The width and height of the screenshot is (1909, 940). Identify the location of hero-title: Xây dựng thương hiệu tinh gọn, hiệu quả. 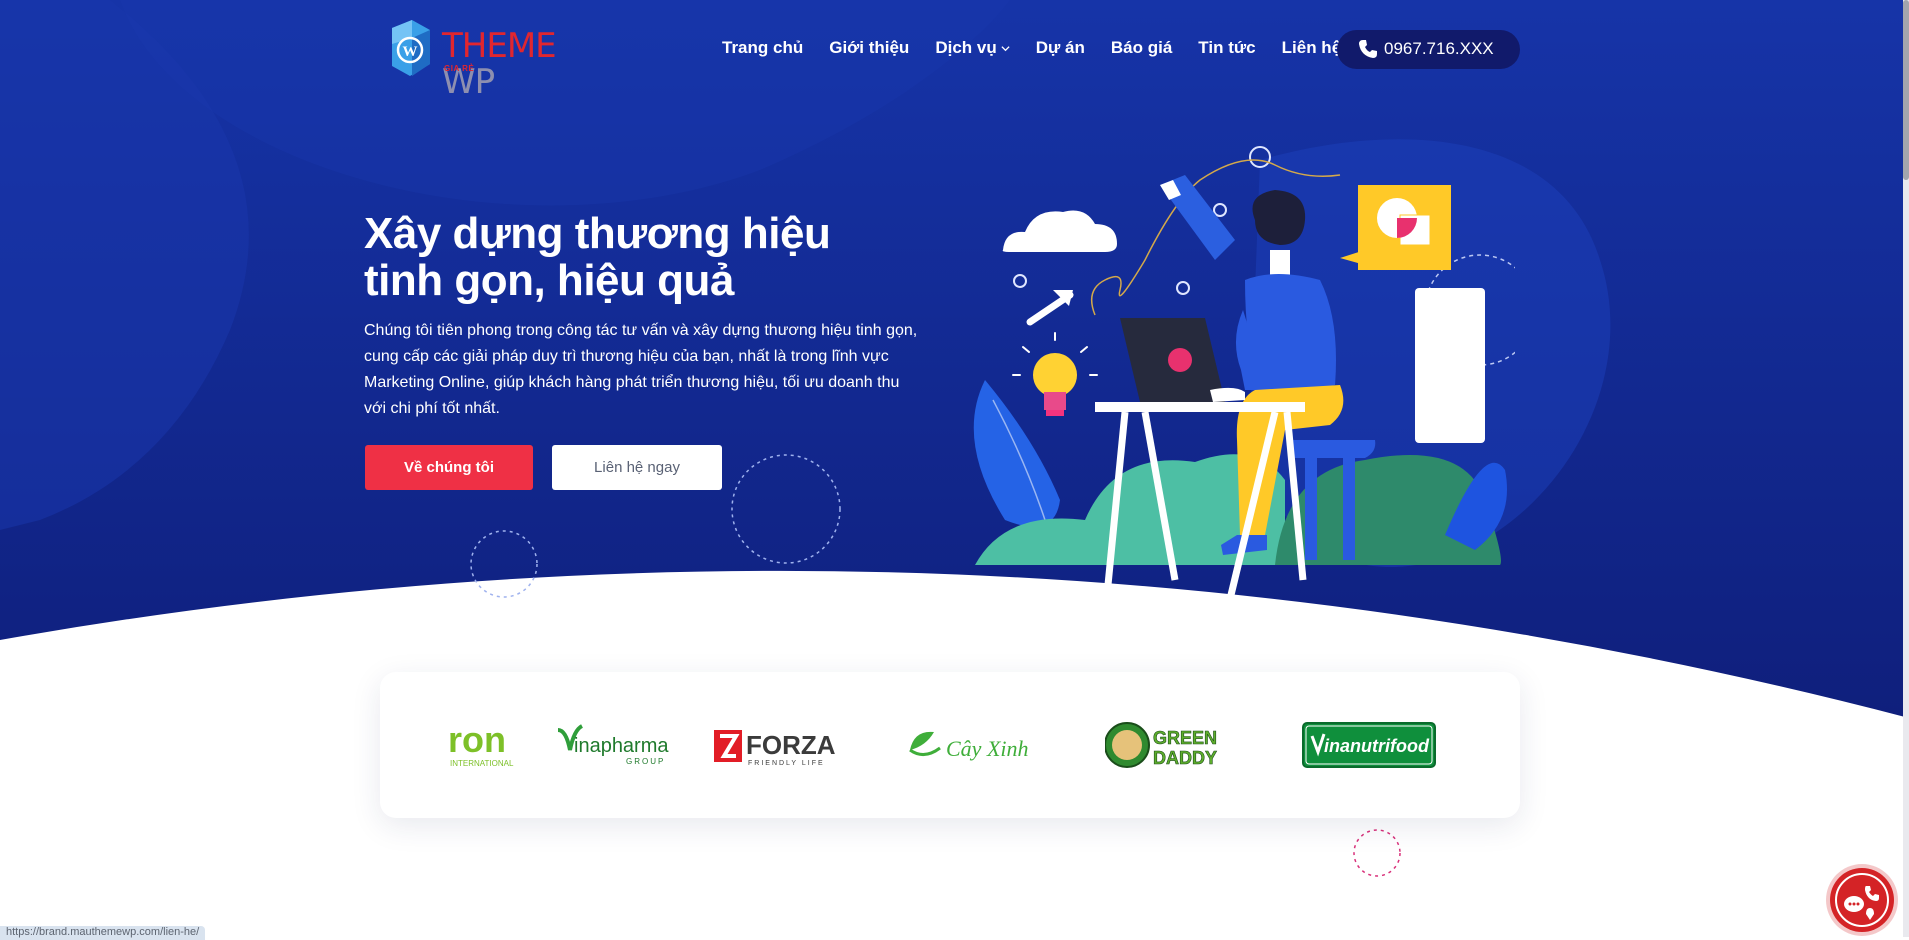
(644, 257).